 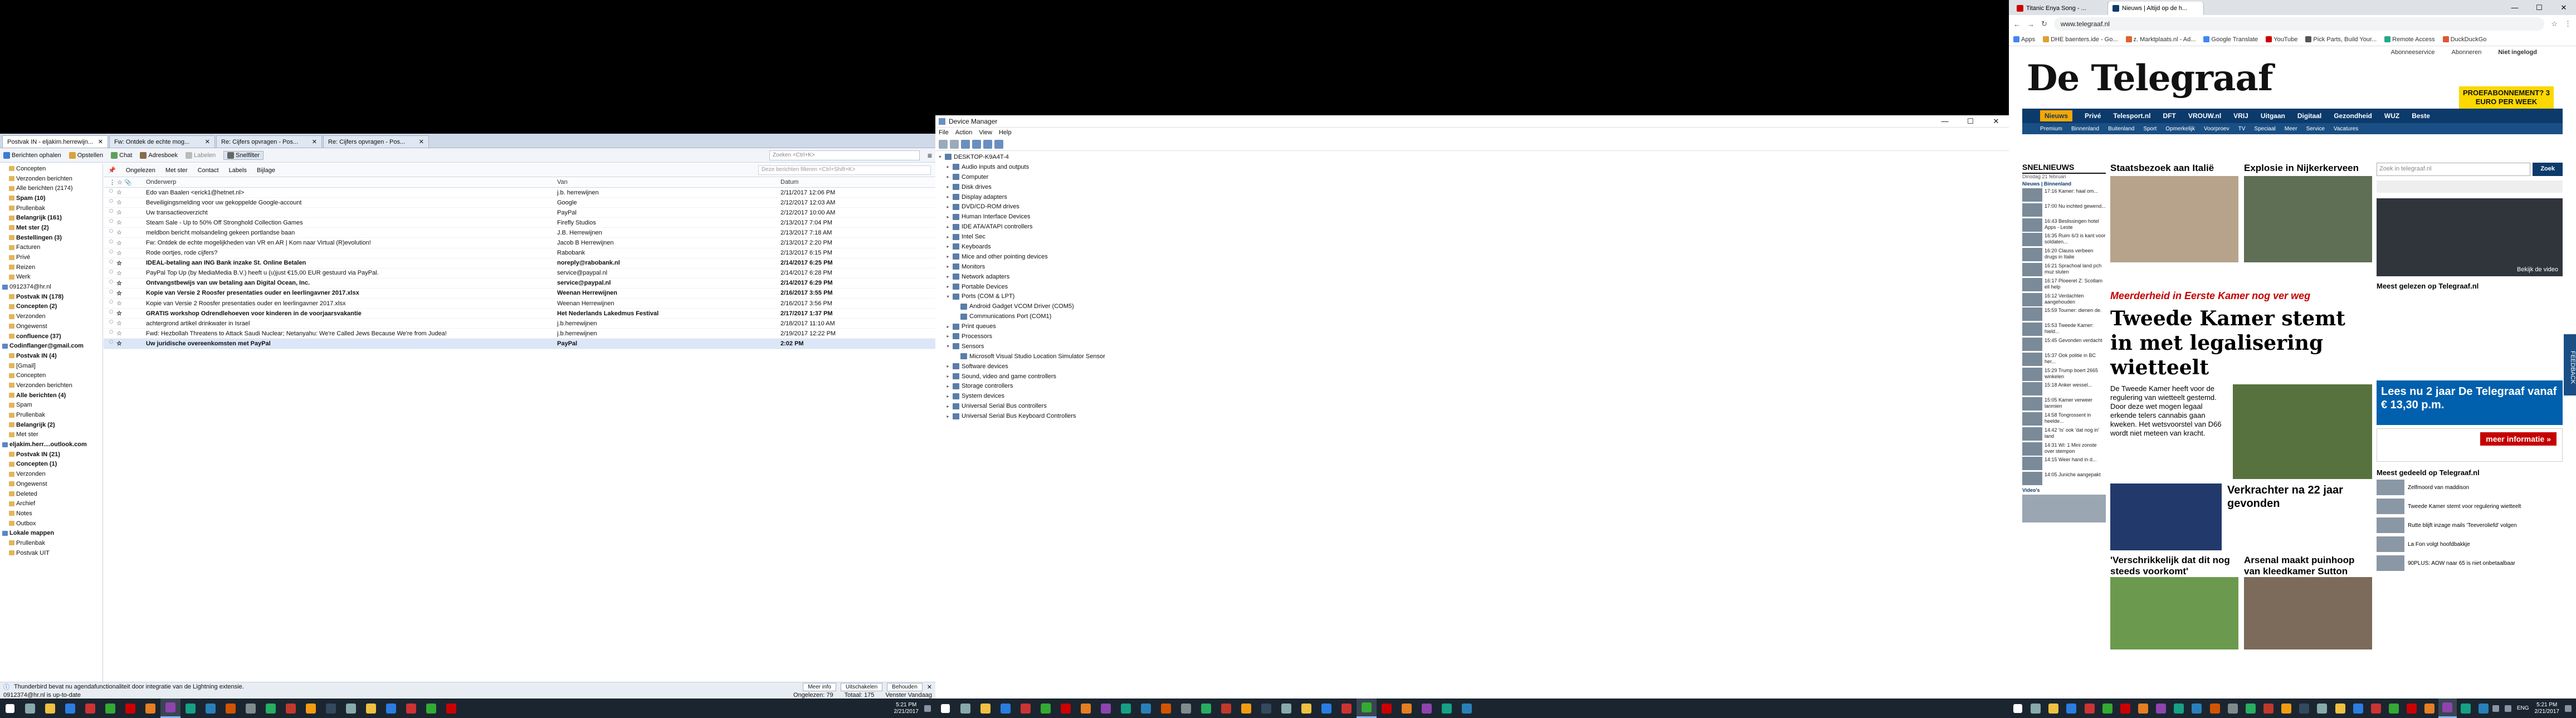 I want to click on folder-item: Postvak IN (178), so click(x=51, y=297).